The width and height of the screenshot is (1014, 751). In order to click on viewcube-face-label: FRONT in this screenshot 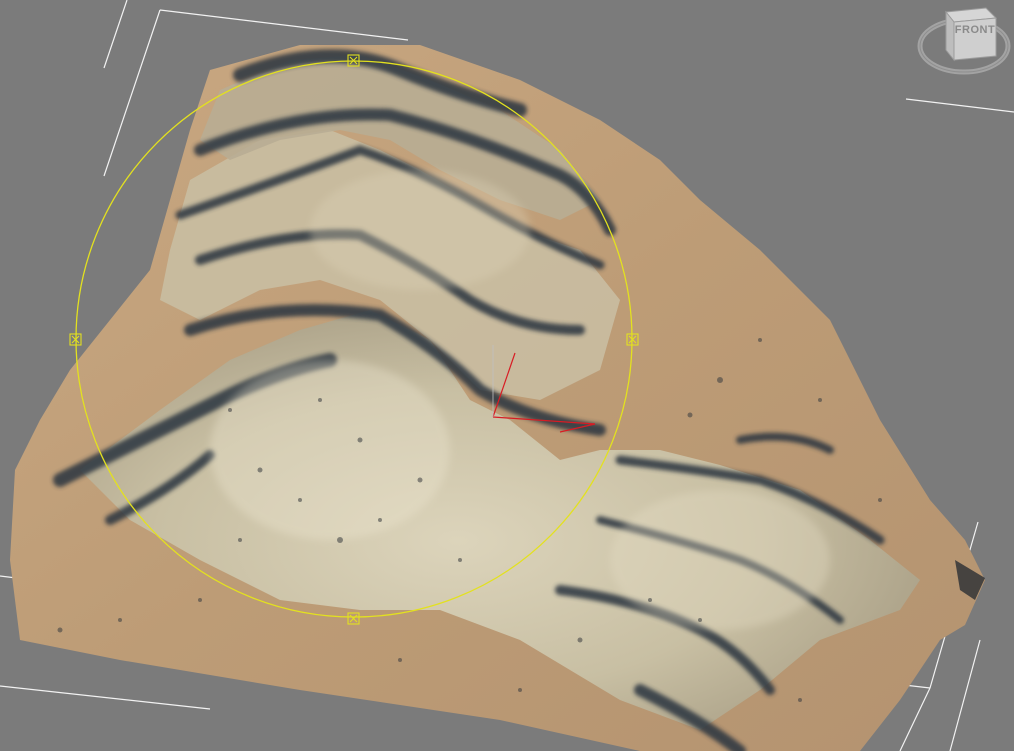, I will do `click(975, 30)`.